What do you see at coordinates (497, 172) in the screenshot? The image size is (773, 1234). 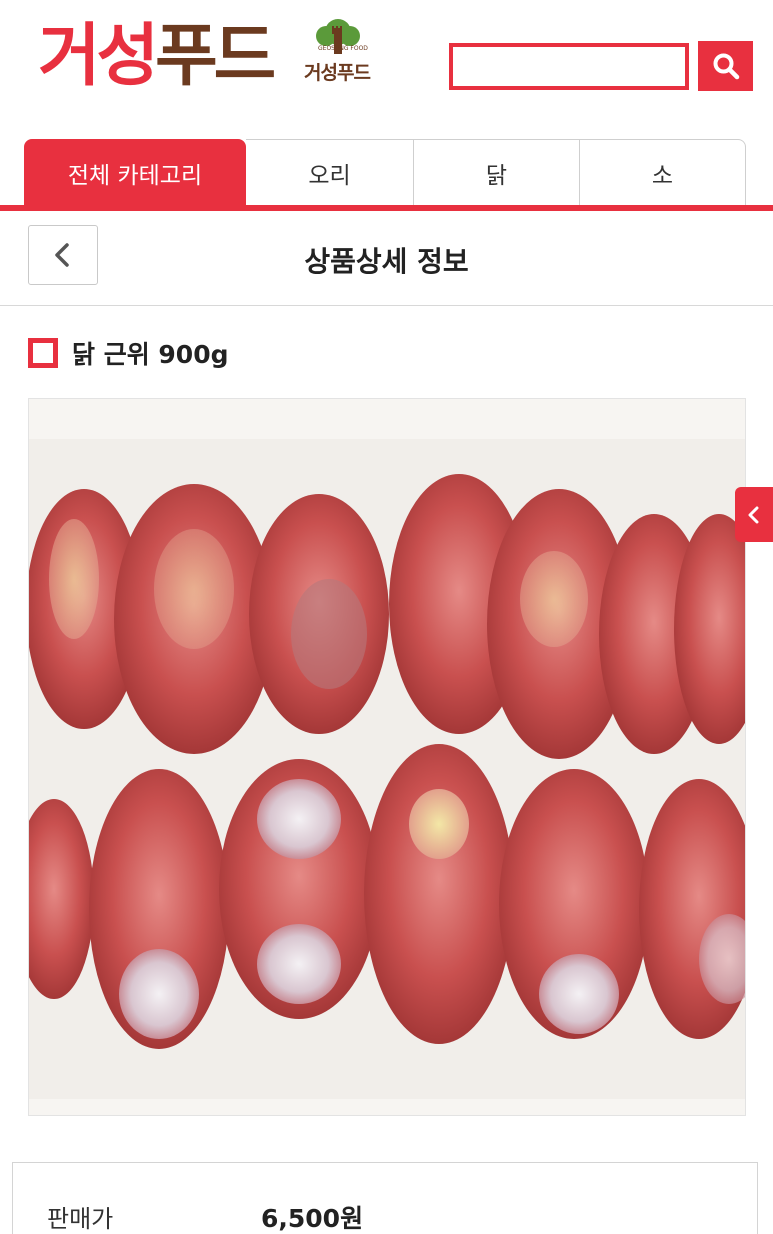 I see `tab-chicken: 닭` at bounding box center [497, 172].